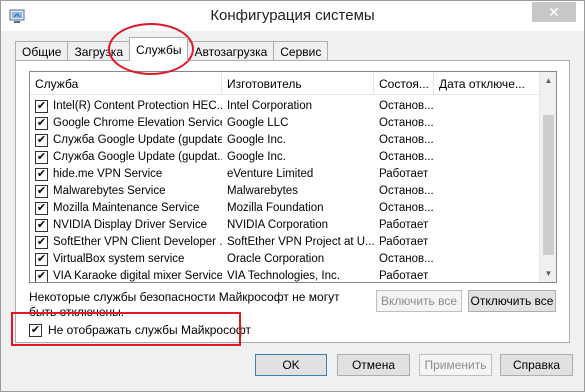 This screenshot has width=585, height=392. I want to click on service-name-cell: ✔ Mozilla Maintenance Service, so click(126, 208).